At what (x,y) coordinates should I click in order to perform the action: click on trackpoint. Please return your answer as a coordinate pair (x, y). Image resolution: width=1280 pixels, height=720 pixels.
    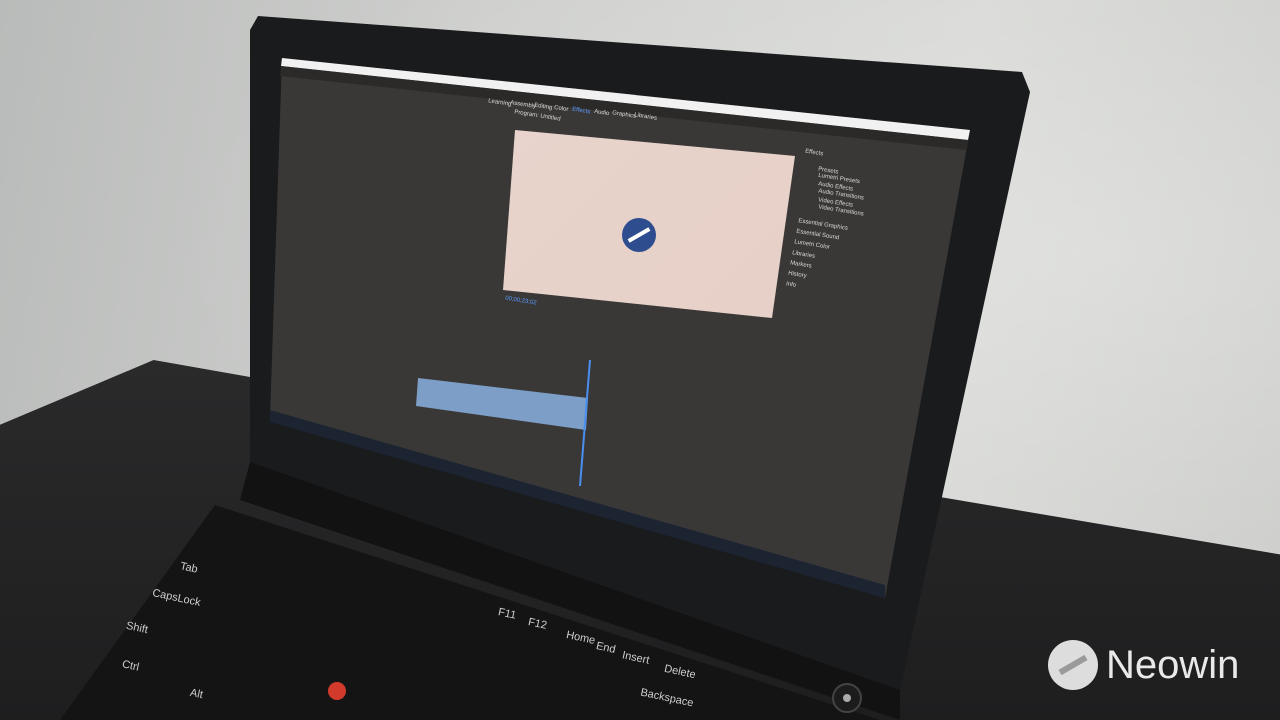
    Looking at the image, I should click on (337, 691).